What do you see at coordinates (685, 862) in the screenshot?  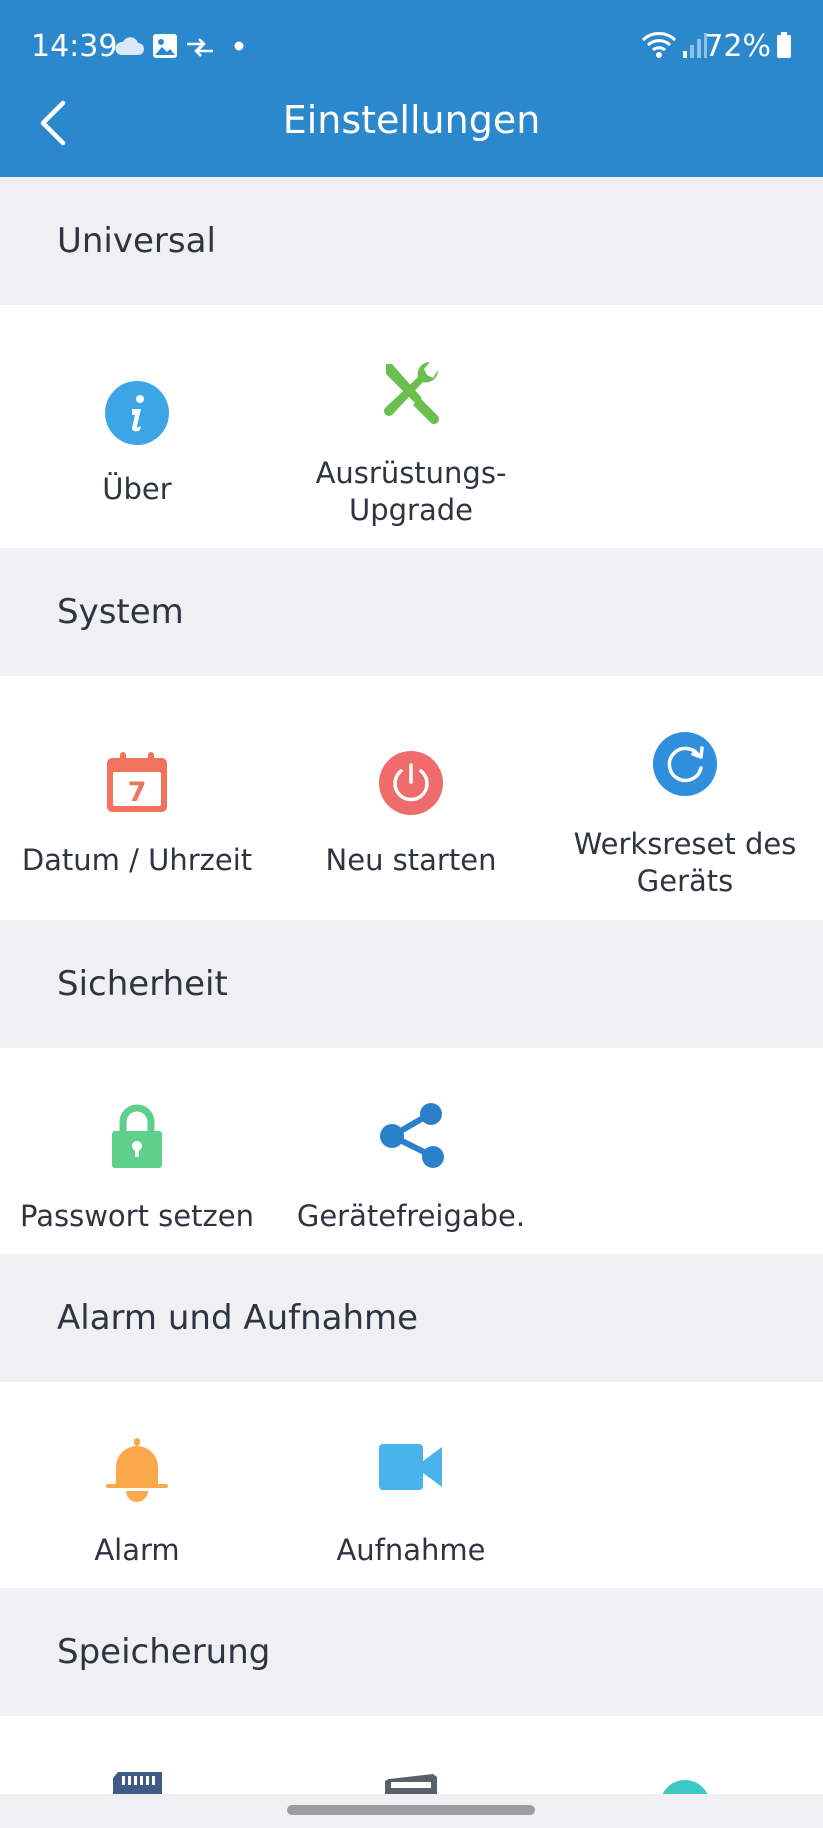 I see `item-label: Werksreset des Geräts` at bounding box center [685, 862].